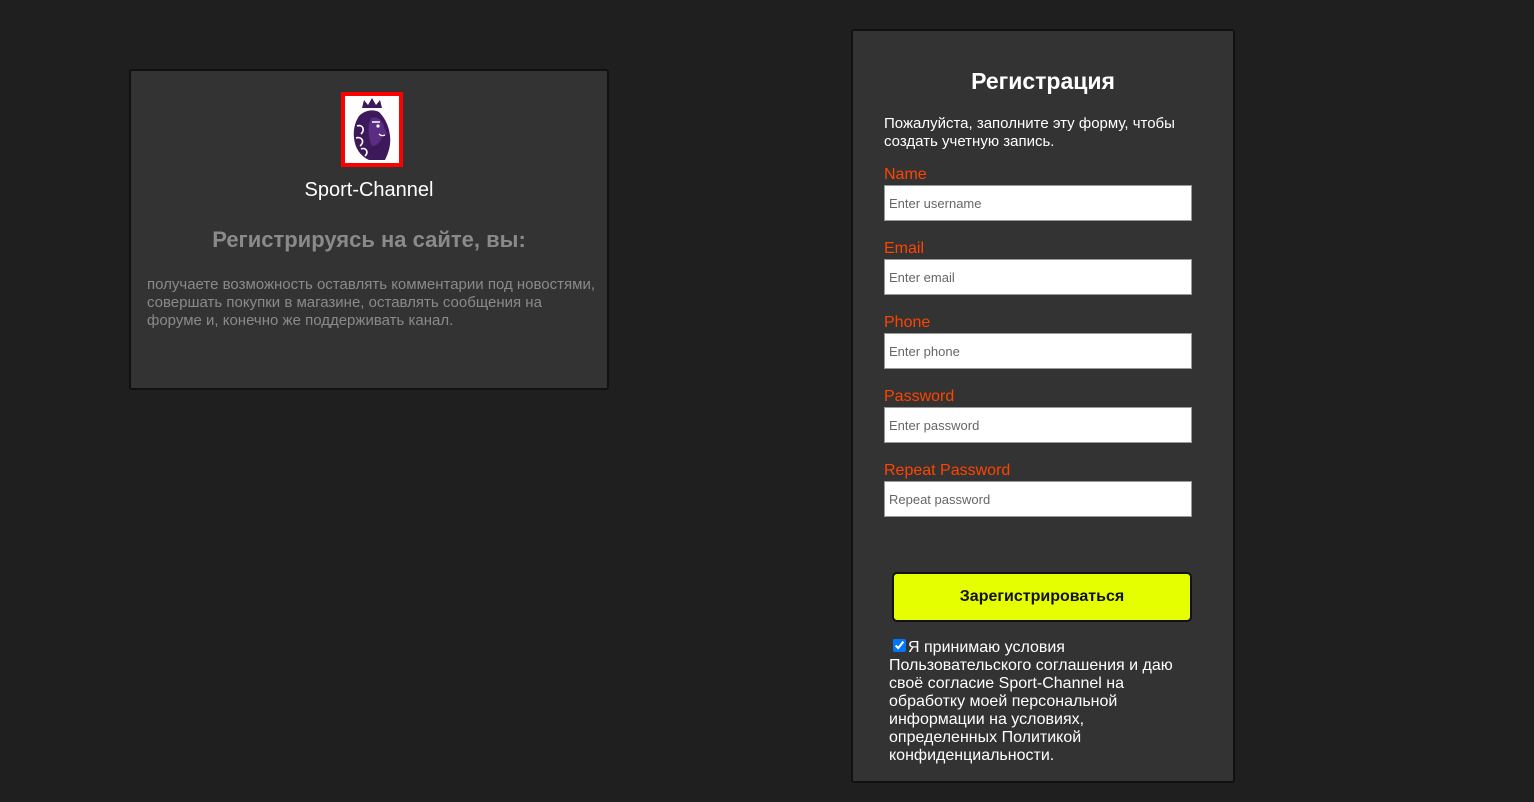 The image size is (1534, 802). I want to click on register-button: Зарегистрироваться, so click(1042, 597).